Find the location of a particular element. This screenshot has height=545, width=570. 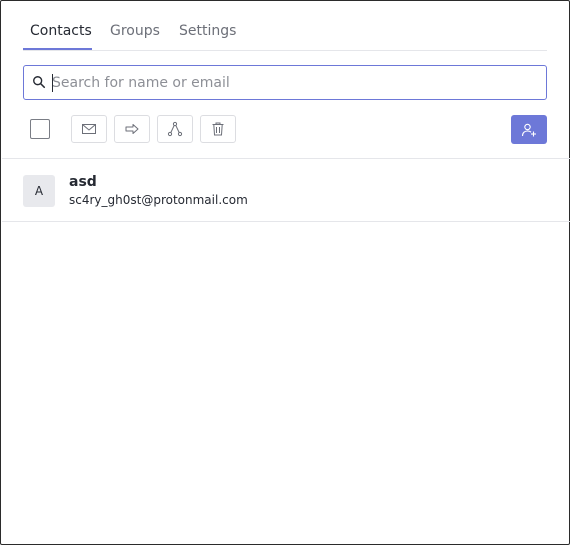

contact-list-item: A asd sc4ry_gh0st@protonmail.com is located at coordinates (286, 190).